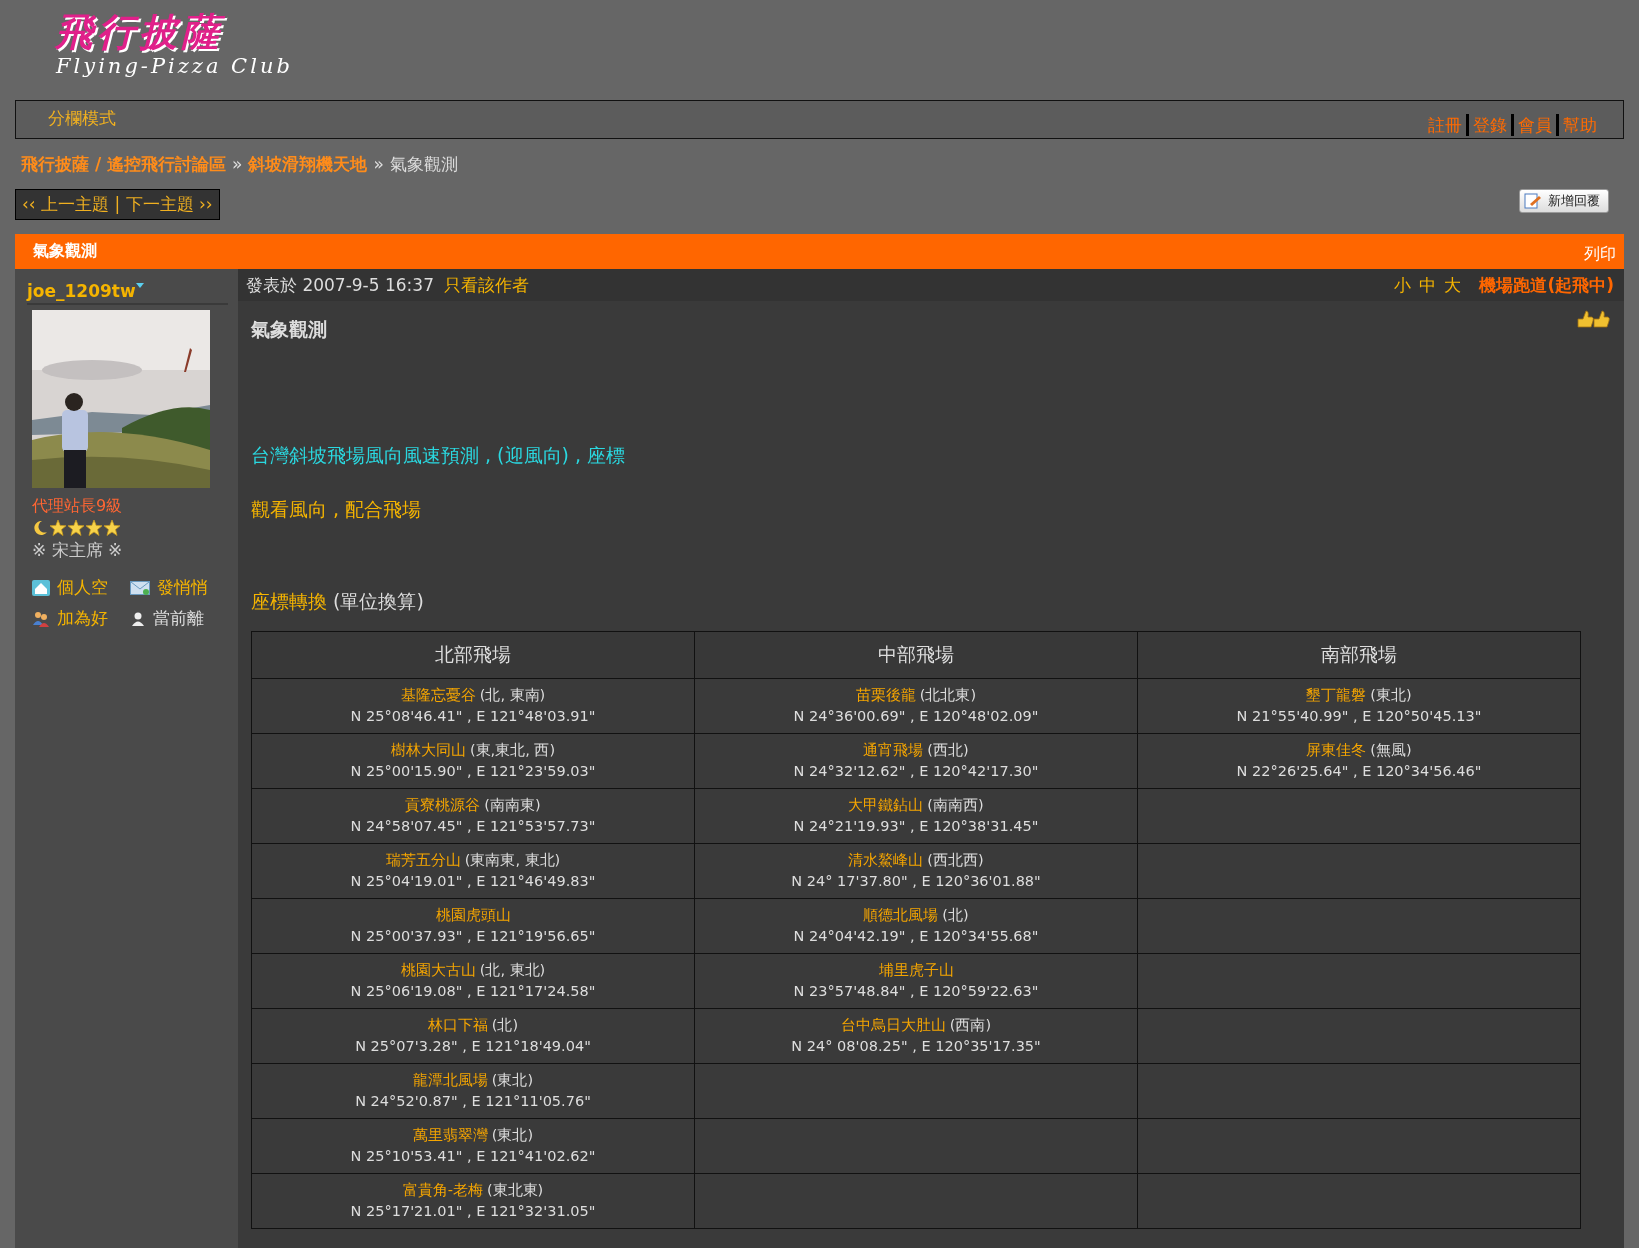 The width and height of the screenshot is (1639, 1248). Describe the element at coordinates (443, 805) in the screenshot. I see `airfield-link: 貢寮桃源谷` at that location.